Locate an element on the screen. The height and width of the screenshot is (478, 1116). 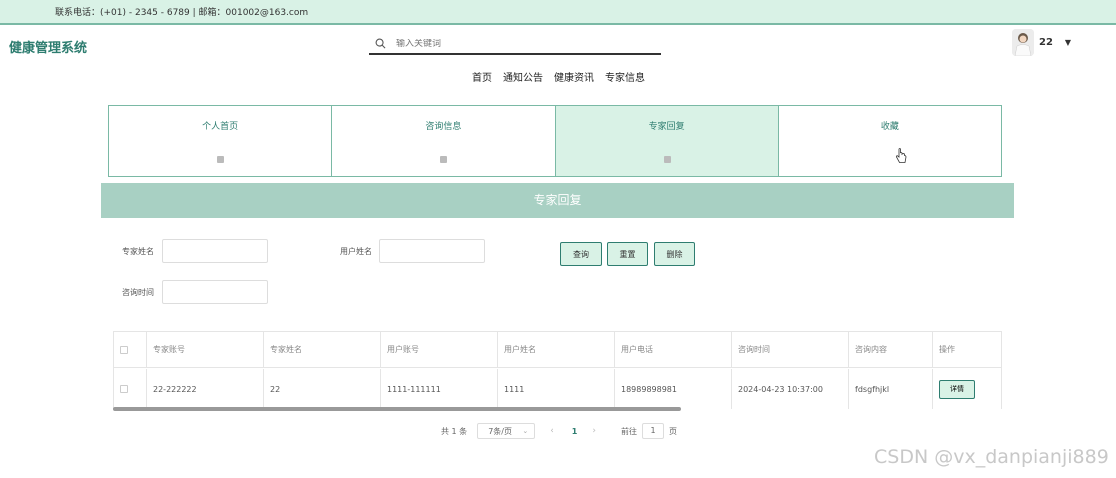
tab-consult-info: 咨询信息 is located at coordinates (444, 141).